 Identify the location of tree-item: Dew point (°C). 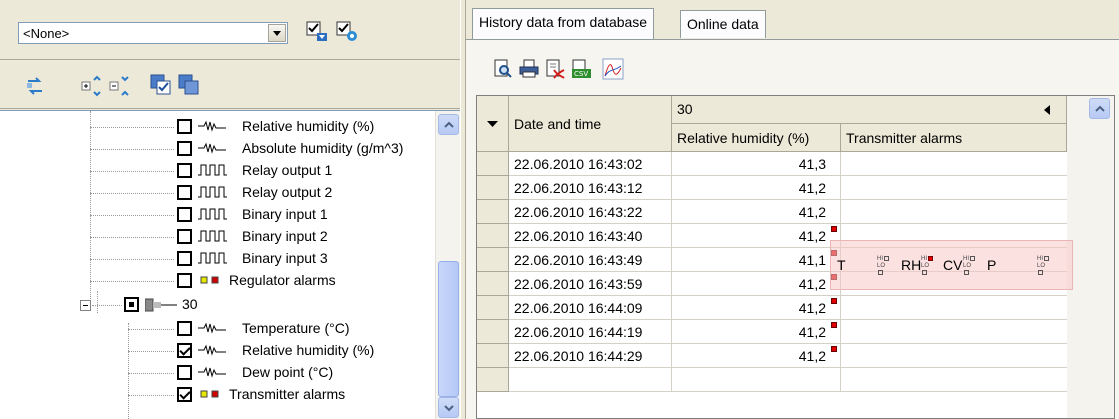
(217, 373).